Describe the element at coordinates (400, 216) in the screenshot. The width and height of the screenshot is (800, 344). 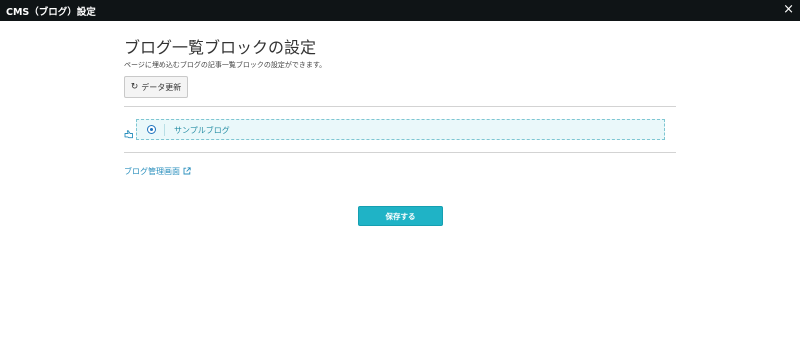
I see `save-button: 保存する` at that location.